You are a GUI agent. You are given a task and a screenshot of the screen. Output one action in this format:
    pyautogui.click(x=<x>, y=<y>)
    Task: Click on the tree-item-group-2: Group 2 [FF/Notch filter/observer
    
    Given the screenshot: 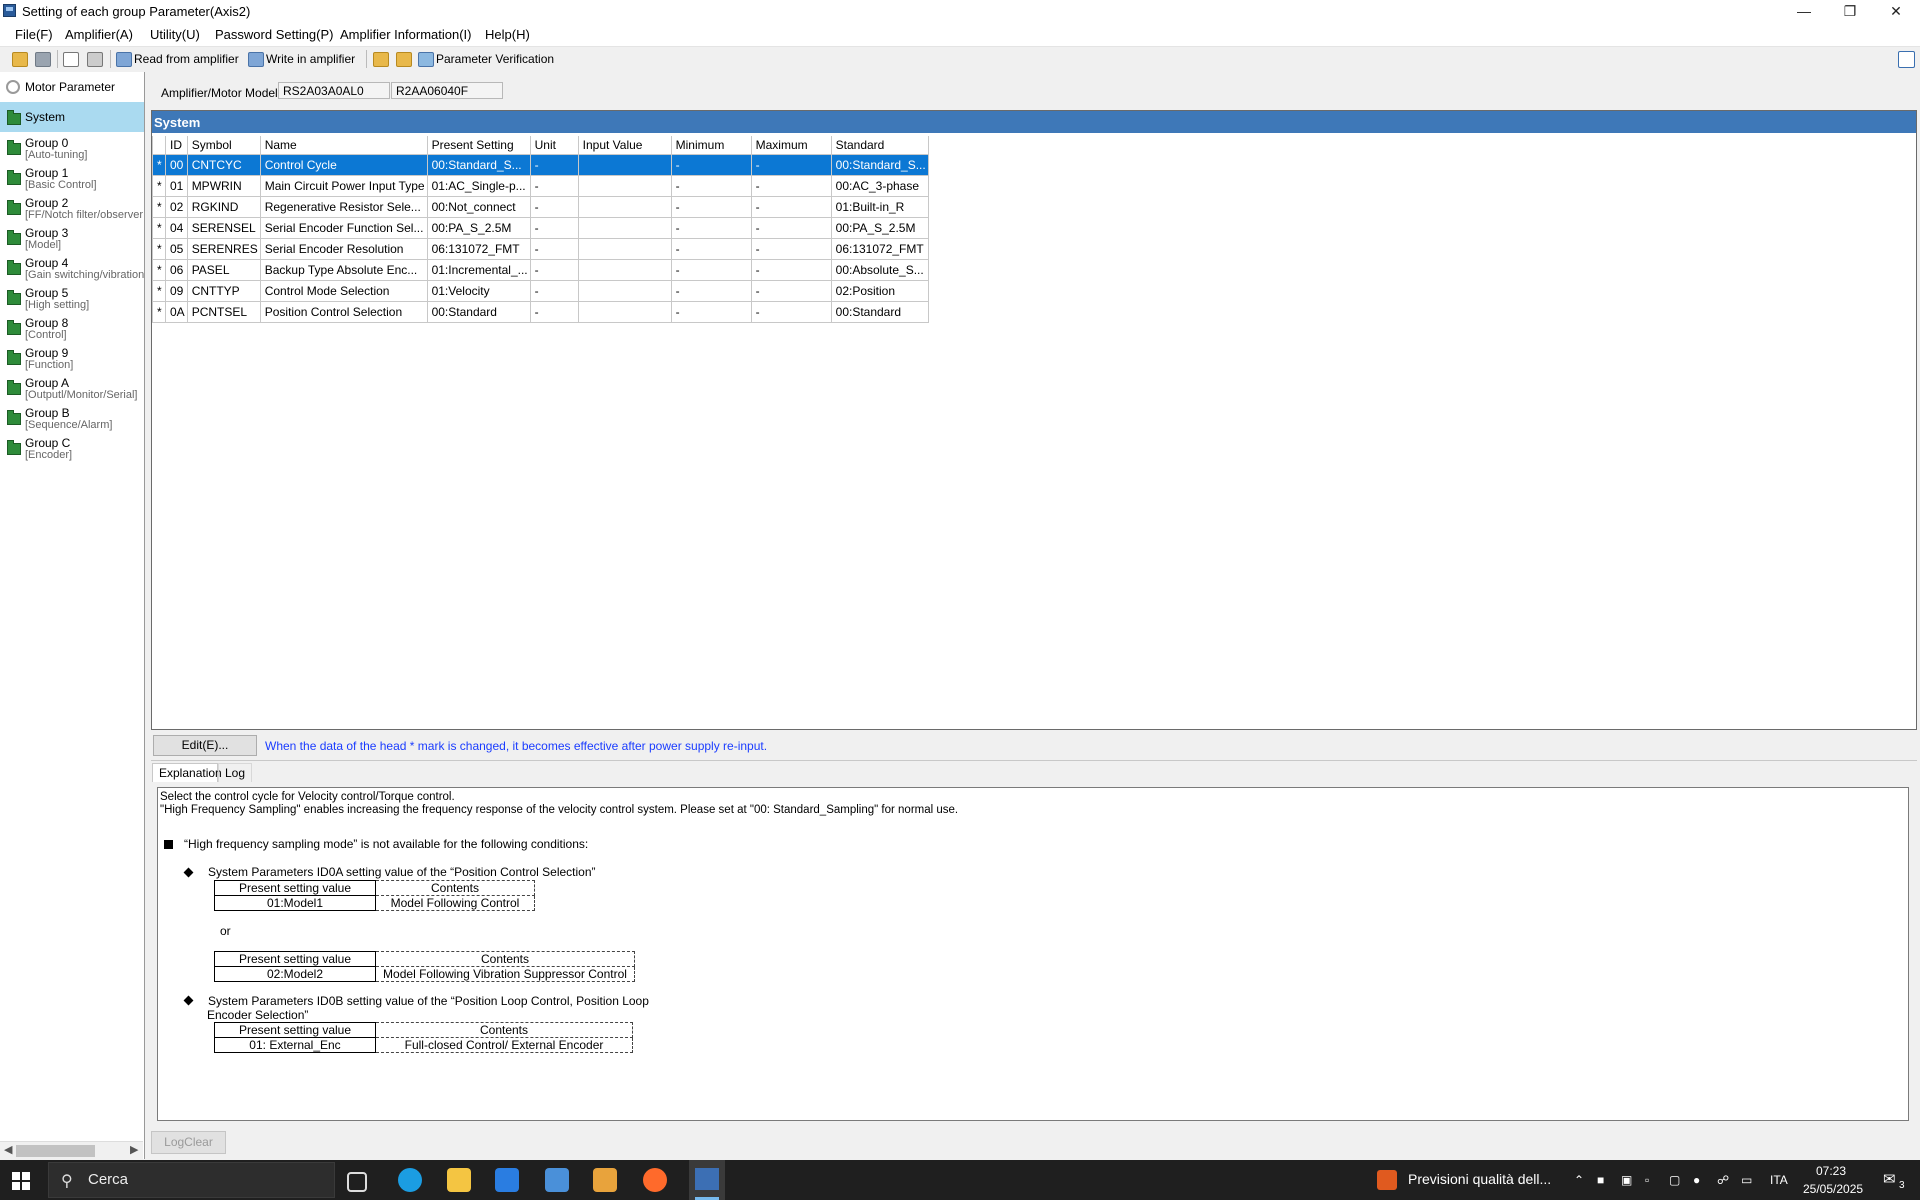 What is the action you would take?
    pyautogui.click(x=72, y=209)
    